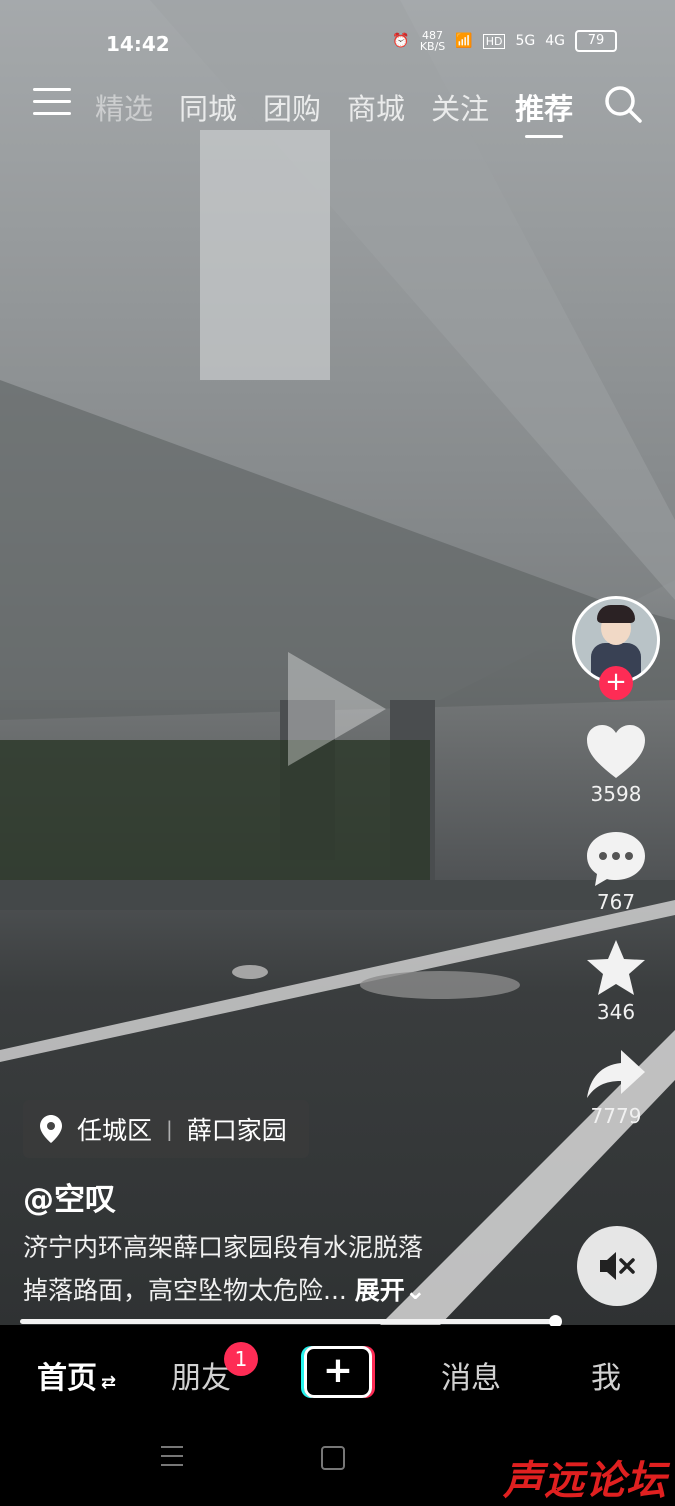 This screenshot has height=1506, width=675. Describe the element at coordinates (616, 967) in the screenshot. I see `star-icon` at that location.